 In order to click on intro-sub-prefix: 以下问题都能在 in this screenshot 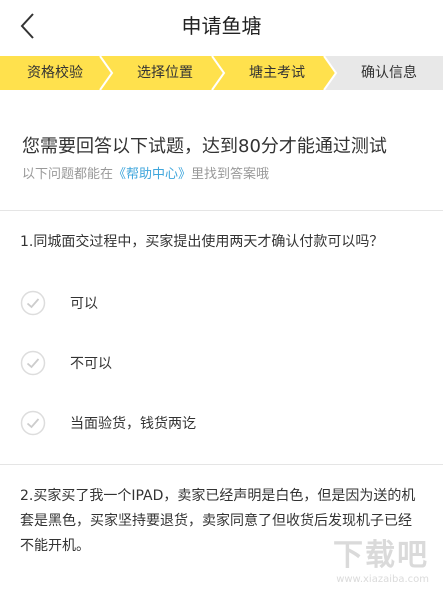, I will do `click(68, 174)`.